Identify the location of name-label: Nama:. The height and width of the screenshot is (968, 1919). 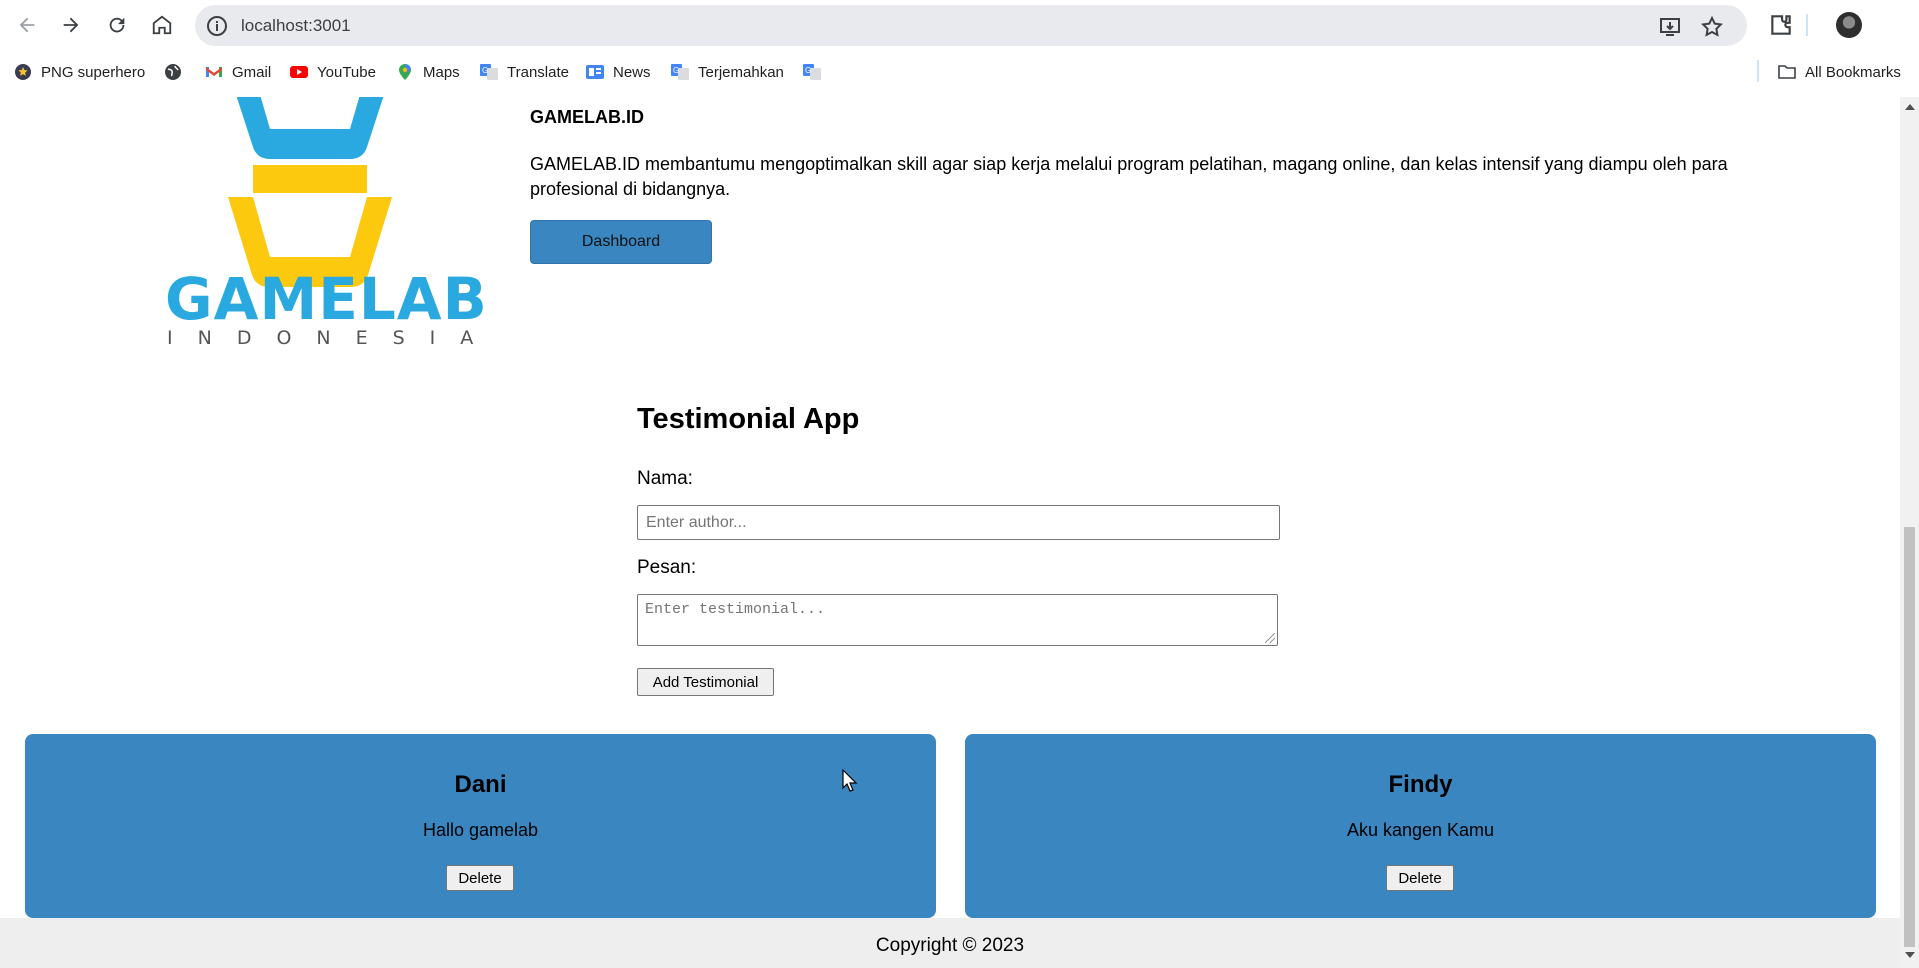
(665, 478).